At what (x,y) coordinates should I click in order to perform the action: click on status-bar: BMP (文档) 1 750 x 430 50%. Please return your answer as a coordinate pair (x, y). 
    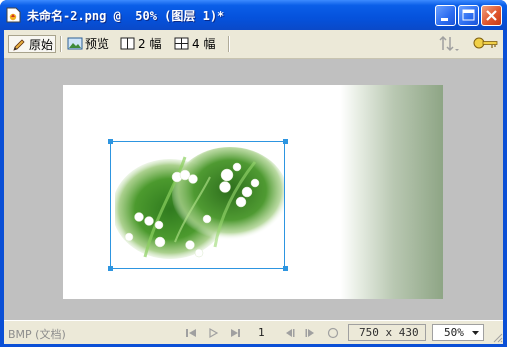
    Looking at the image, I should click on (253, 332).